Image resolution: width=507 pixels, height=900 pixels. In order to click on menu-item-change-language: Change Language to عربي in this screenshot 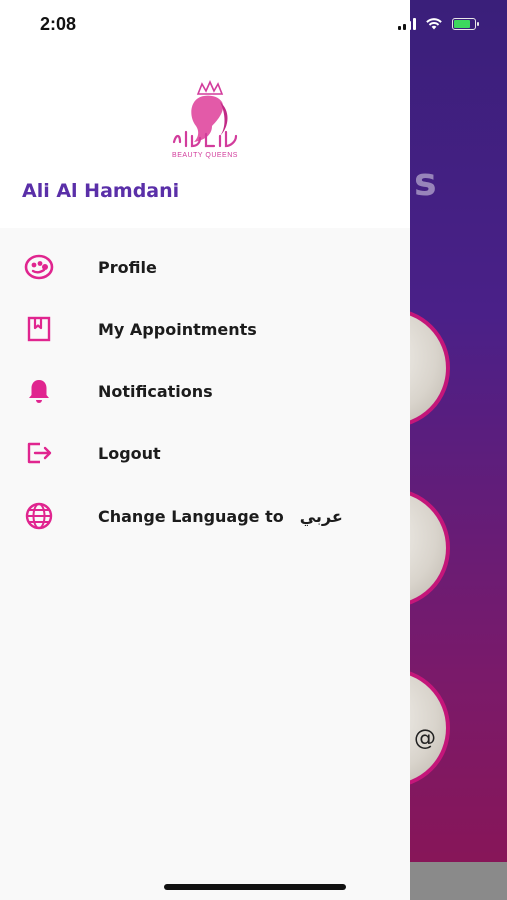, I will do `click(205, 516)`.